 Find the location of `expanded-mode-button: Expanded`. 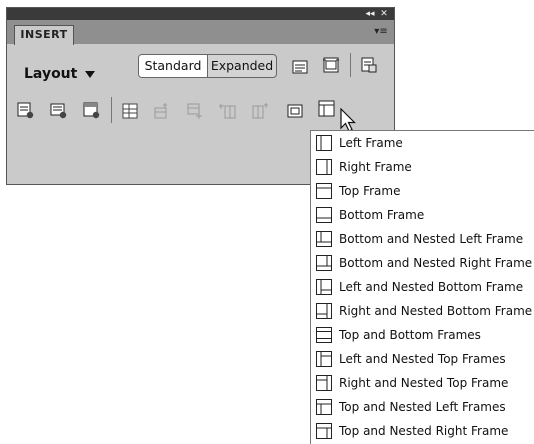

expanded-mode-button: Expanded is located at coordinates (242, 66).